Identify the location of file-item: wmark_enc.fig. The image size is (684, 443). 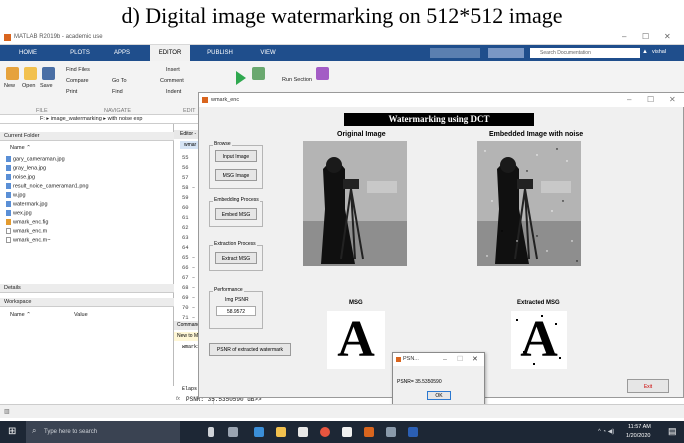
(27, 222).